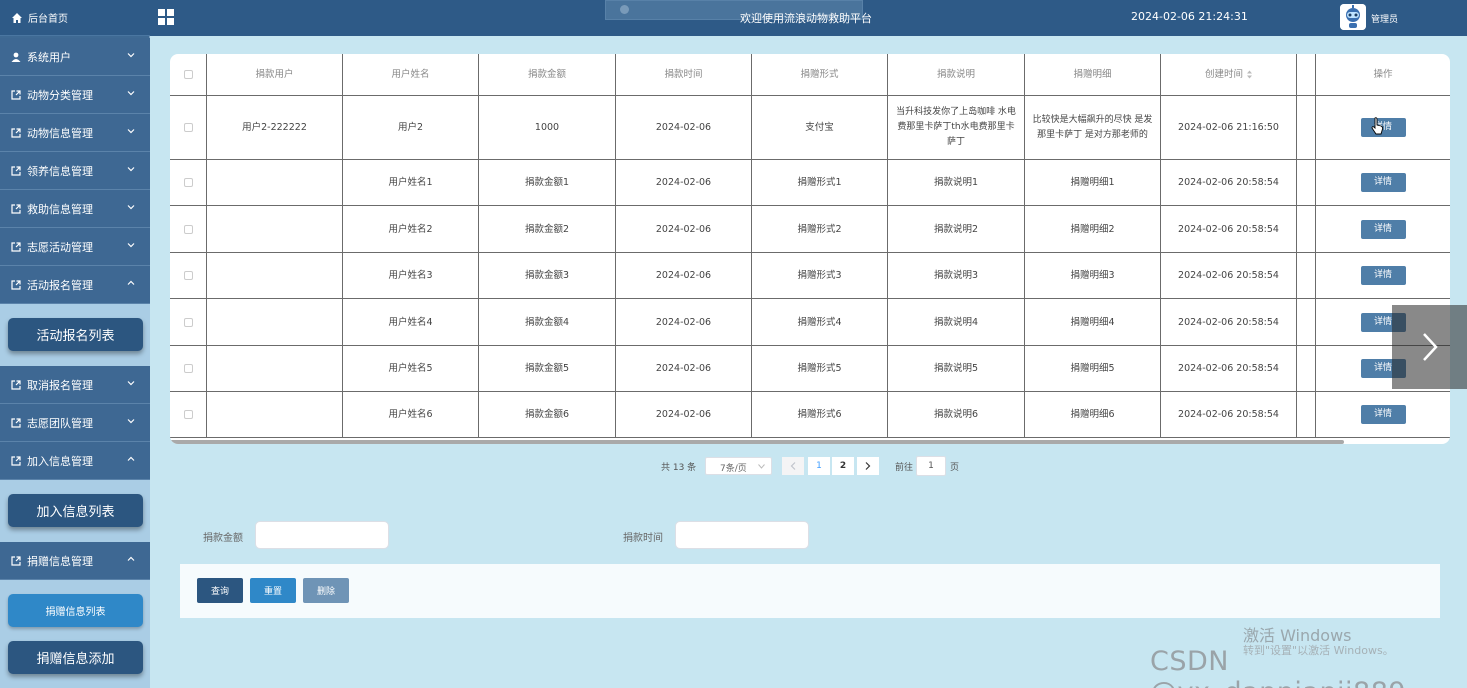 Image resolution: width=1467 pixels, height=688 pixels. Describe the element at coordinates (820, 183) in the screenshot. I see `table-cell: 捐赠形式1` at that location.